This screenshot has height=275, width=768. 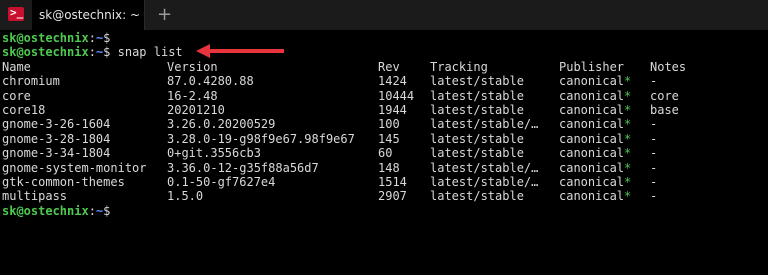 I want to click on terminal-glyph: >_, so click(x=17, y=12).